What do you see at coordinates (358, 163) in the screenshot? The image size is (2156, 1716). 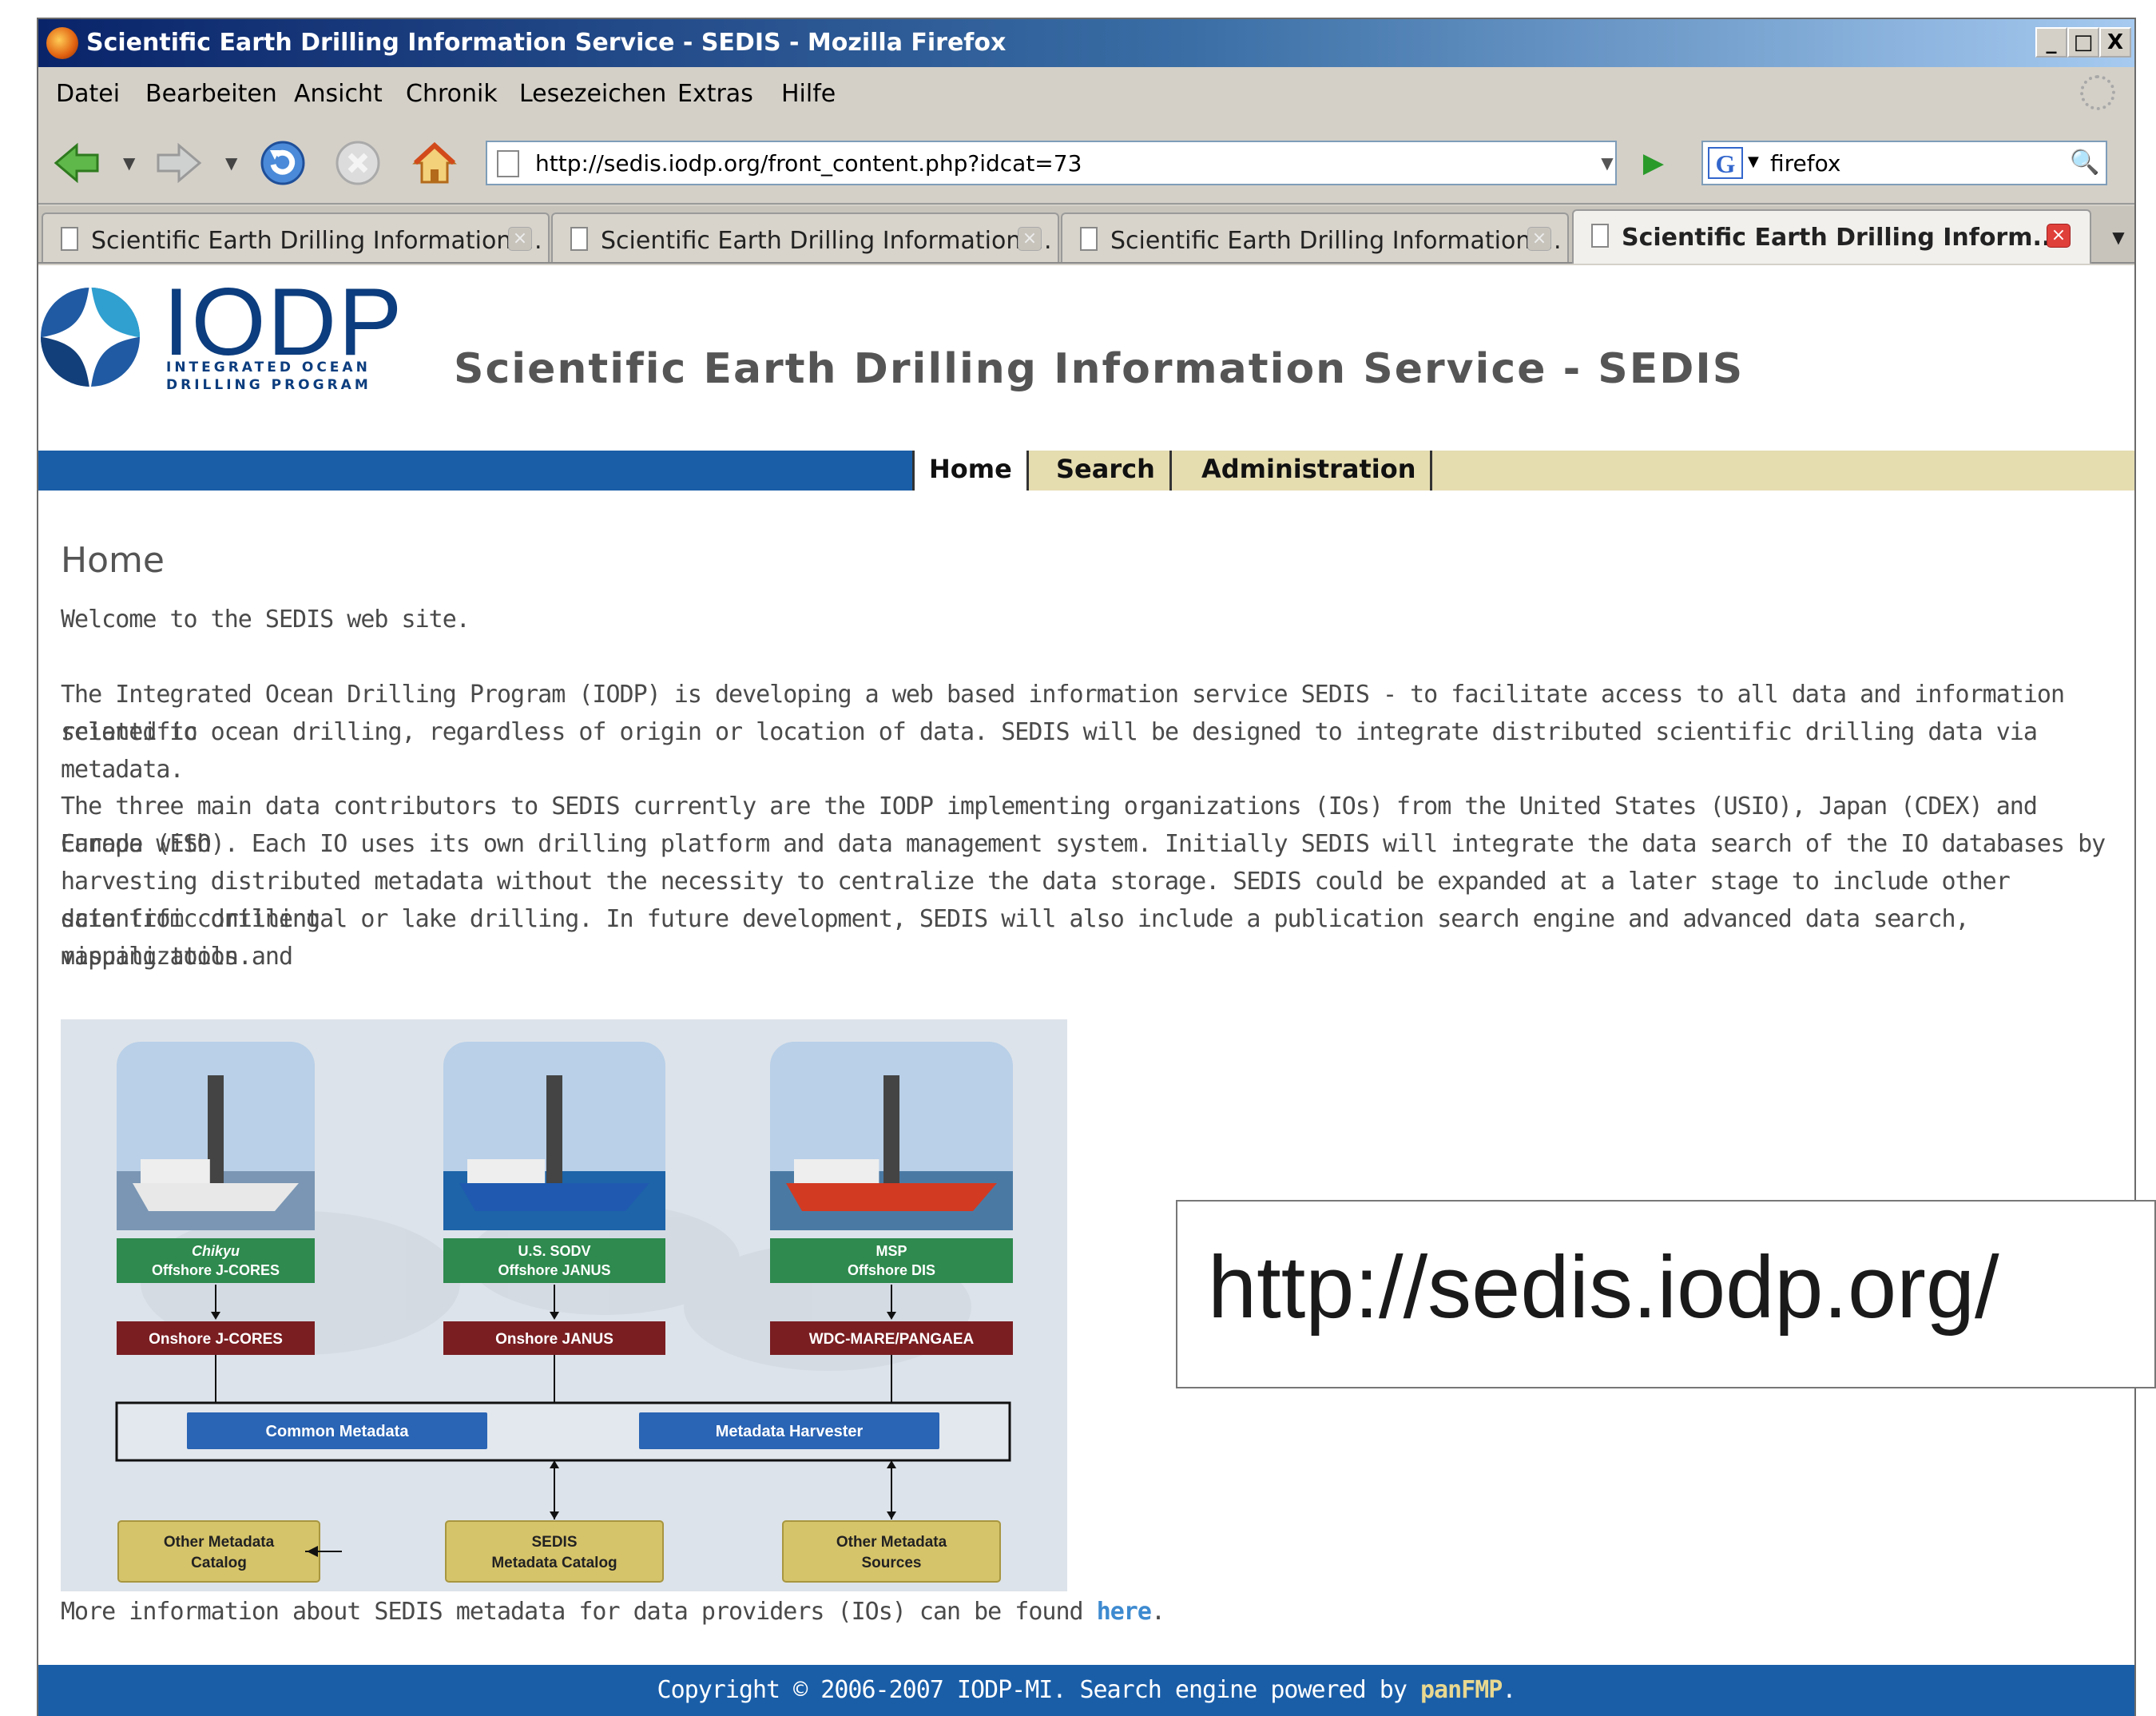 I see `stop-icon` at bounding box center [358, 163].